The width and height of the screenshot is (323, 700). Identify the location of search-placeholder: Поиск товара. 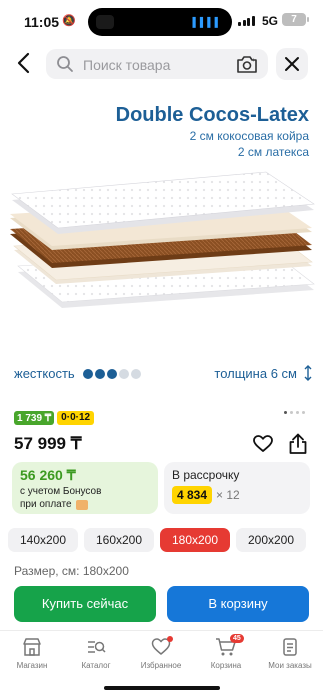
(127, 65).